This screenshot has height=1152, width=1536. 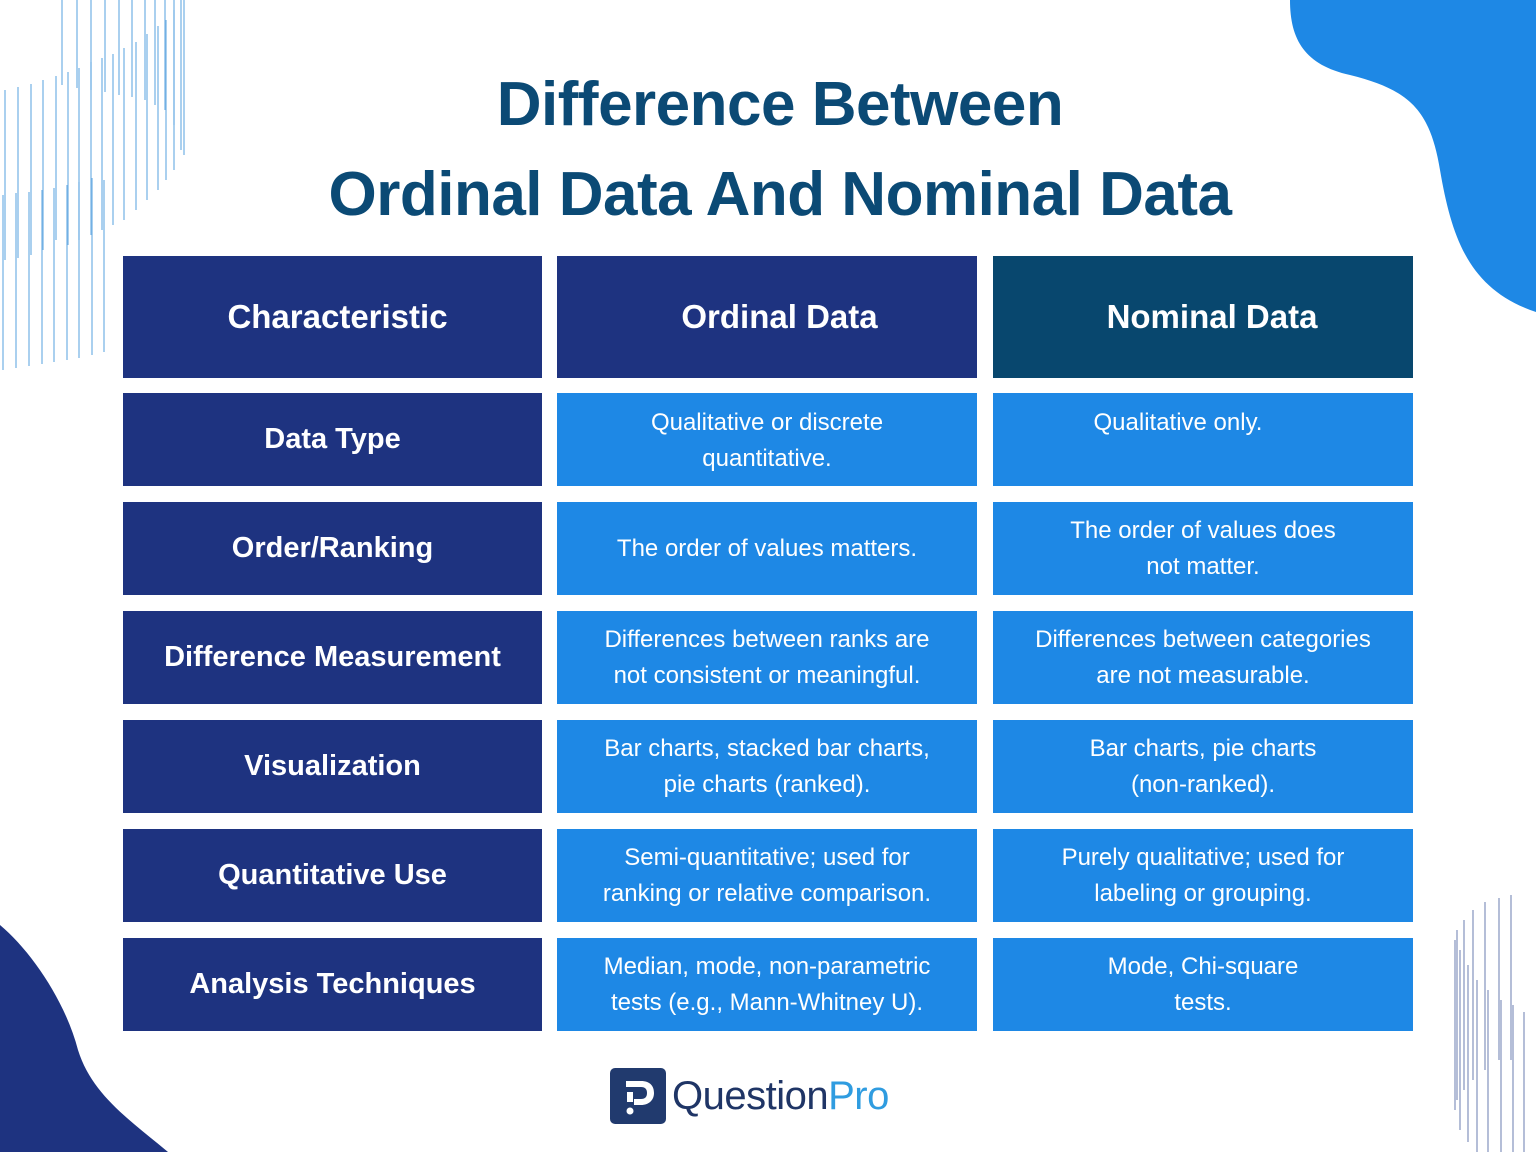 I want to click on table-row-label: Visualization, so click(x=332, y=766).